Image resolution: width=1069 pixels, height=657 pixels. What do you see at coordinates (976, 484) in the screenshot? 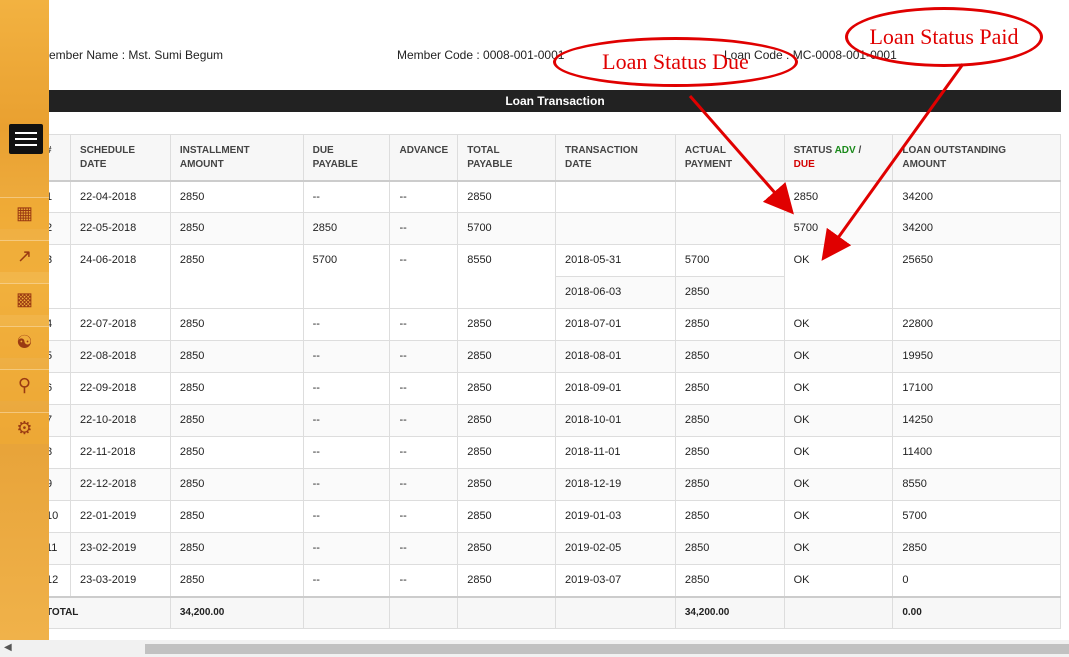
I see `loan-outstanding: 8550` at bounding box center [976, 484].